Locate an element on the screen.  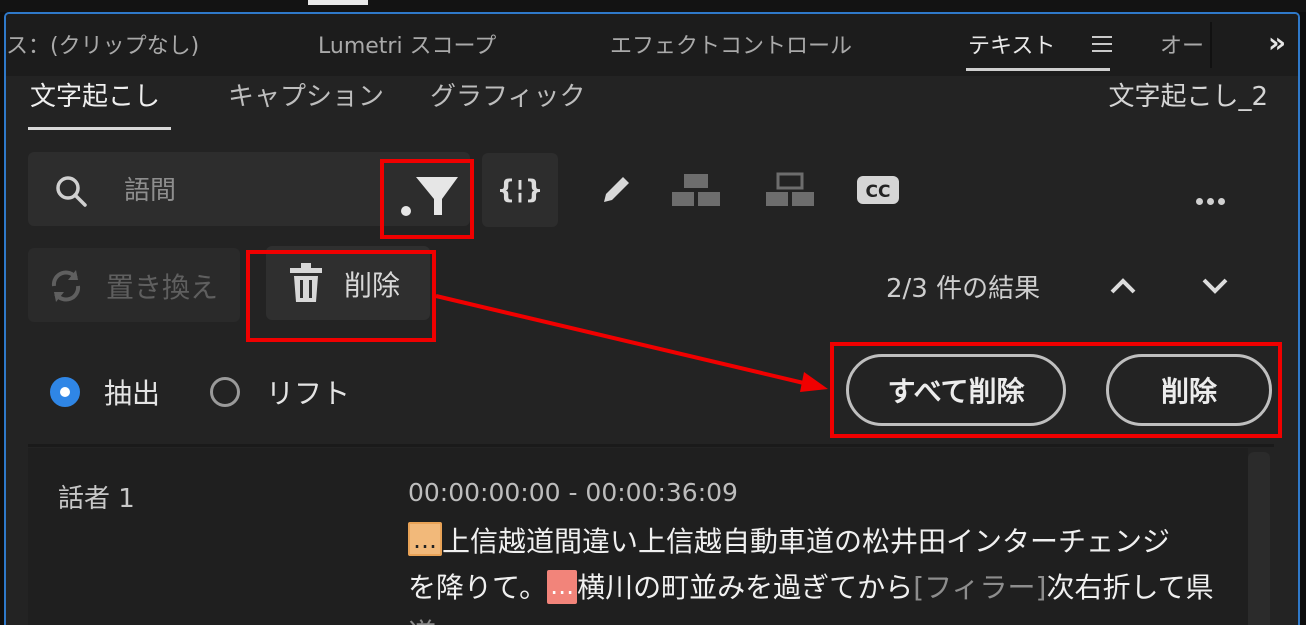
annotation-arrow is located at coordinates (631, 343).